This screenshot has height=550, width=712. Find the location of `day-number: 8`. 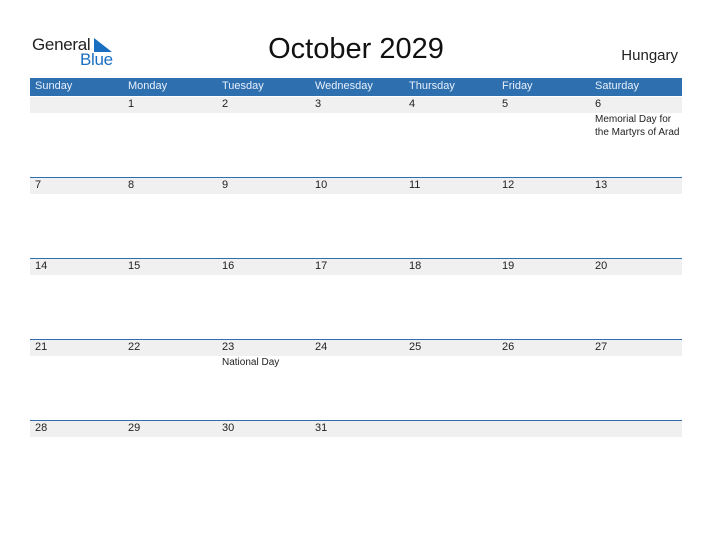

day-number: 8 is located at coordinates (131, 185).